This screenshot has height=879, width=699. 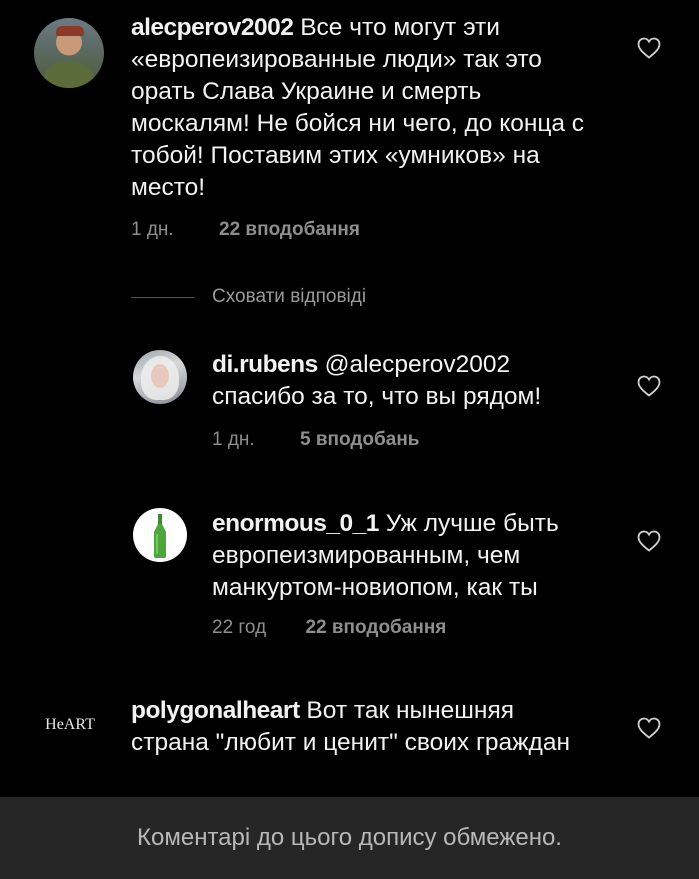 I want to click on username-link: alecperov2002, so click(x=212, y=27).